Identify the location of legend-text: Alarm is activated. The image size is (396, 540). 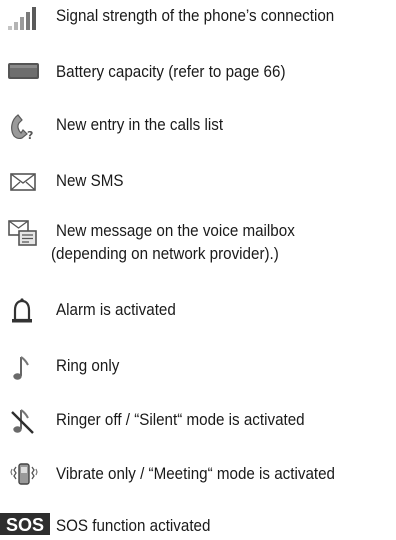
(116, 310).